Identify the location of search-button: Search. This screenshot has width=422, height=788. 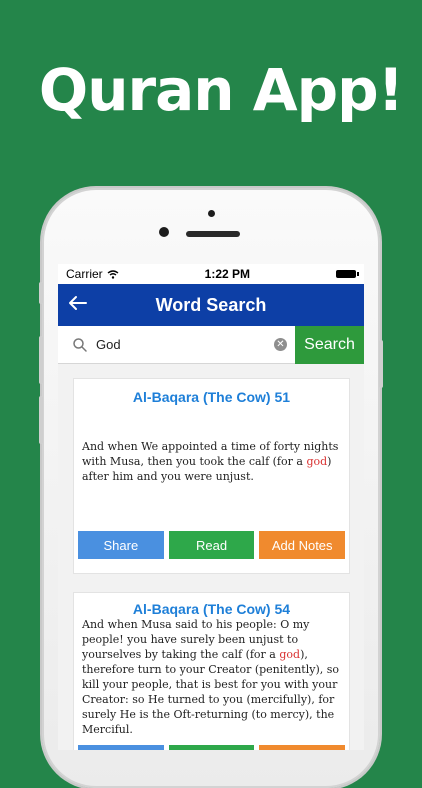
(329, 345).